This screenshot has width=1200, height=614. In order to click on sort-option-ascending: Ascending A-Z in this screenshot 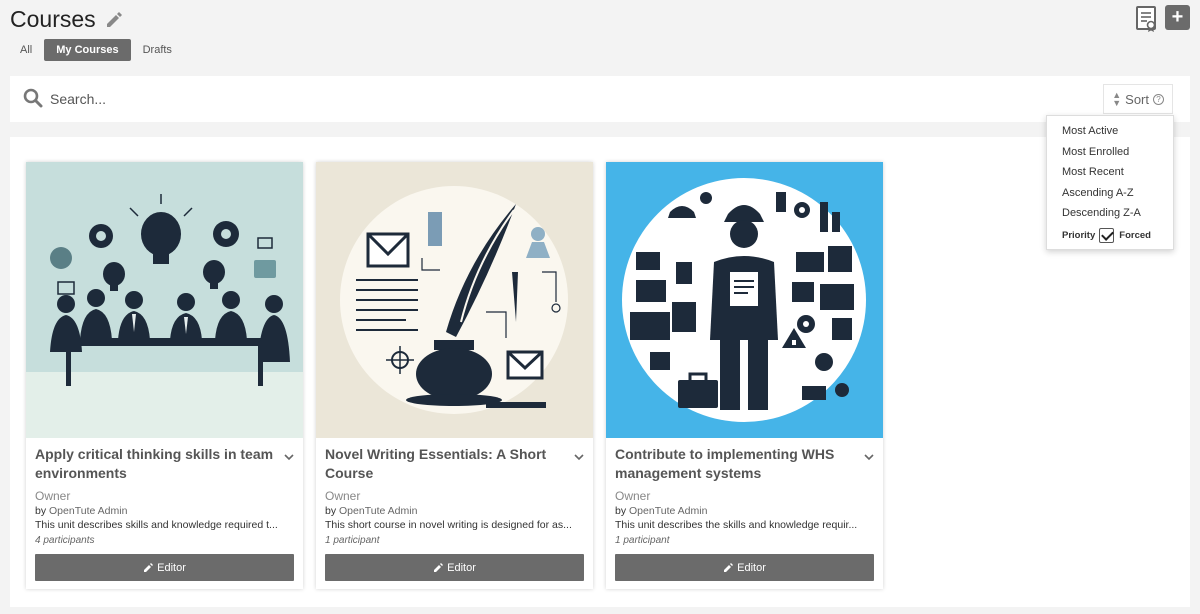, I will do `click(1110, 193)`.